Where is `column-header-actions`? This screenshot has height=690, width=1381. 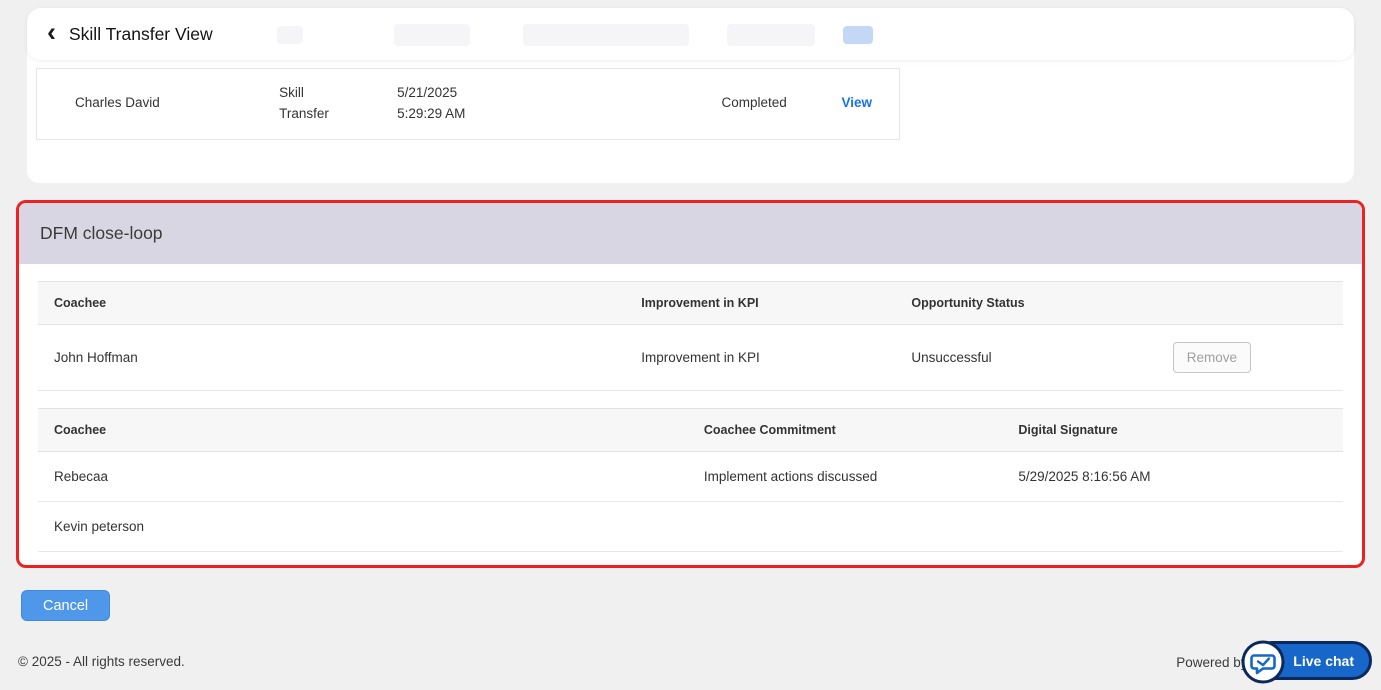
column-header-actions is located at coordinates (1248, 303).